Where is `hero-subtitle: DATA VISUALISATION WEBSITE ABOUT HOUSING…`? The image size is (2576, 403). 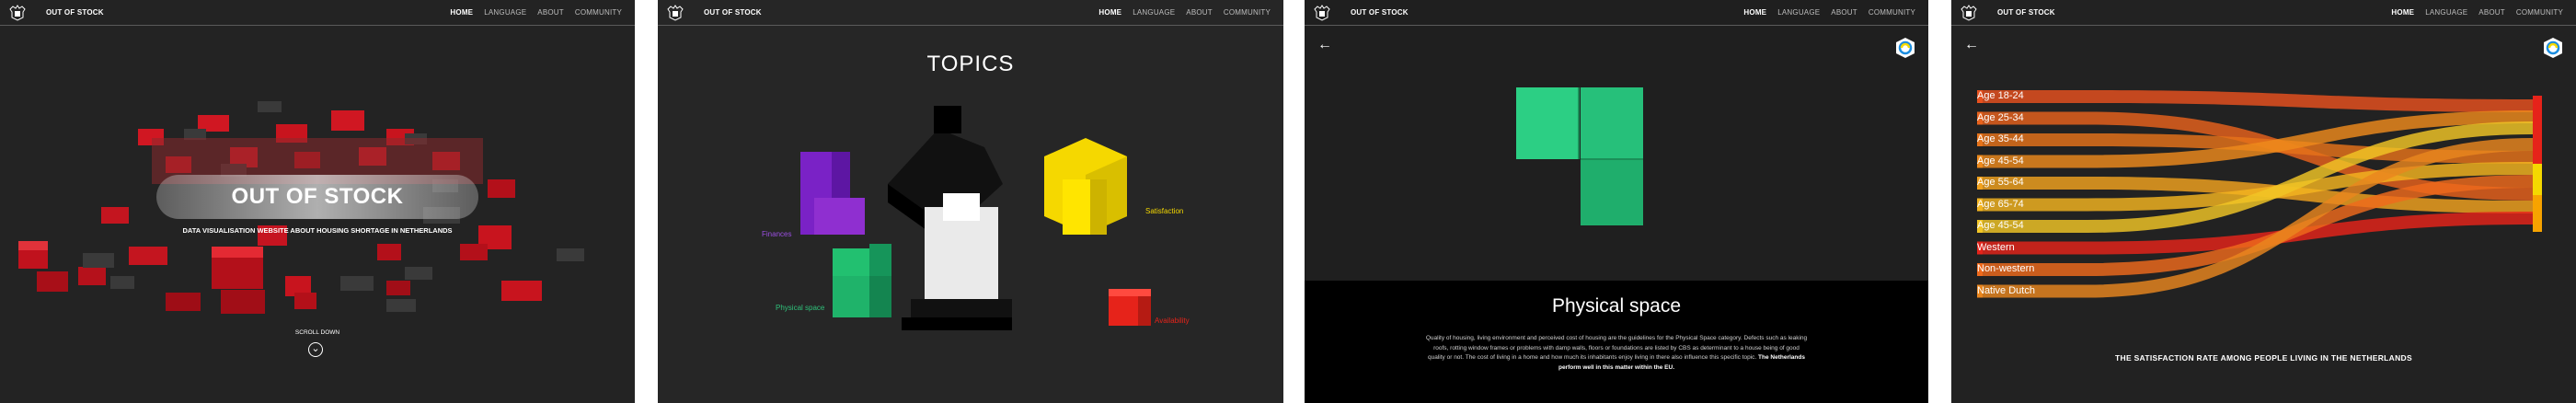
hero-subtitle: DATA VISUALISATION WEBSITE ABOUT HOUSING… is located at coordinates (317, 230).